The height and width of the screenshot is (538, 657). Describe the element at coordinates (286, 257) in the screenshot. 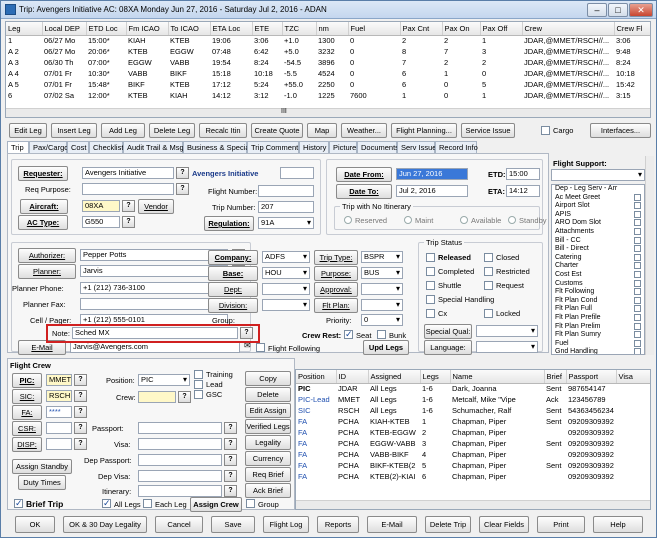

I see `company-select: ADFS` at that location.